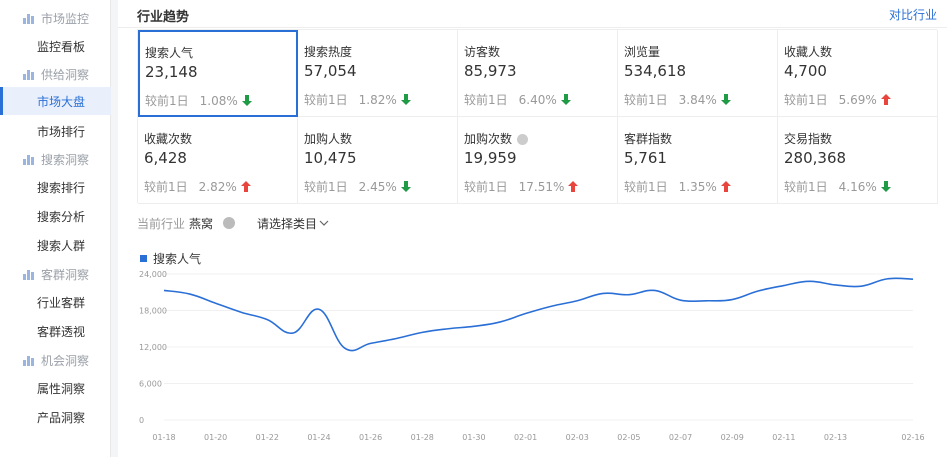 This screenshot has height=457, width=947. Describe the element at coordinates (698, 160) in the screenshot. I see `metric-card: 客群指数 5,761 较前1日 1.35%` at that location.